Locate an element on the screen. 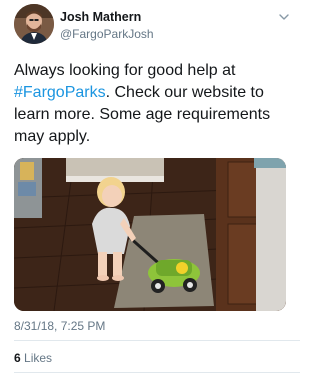 This screenshot has width=320, height=374. author-handle: @FargoParkJosh is located at coordinates (107, 34).